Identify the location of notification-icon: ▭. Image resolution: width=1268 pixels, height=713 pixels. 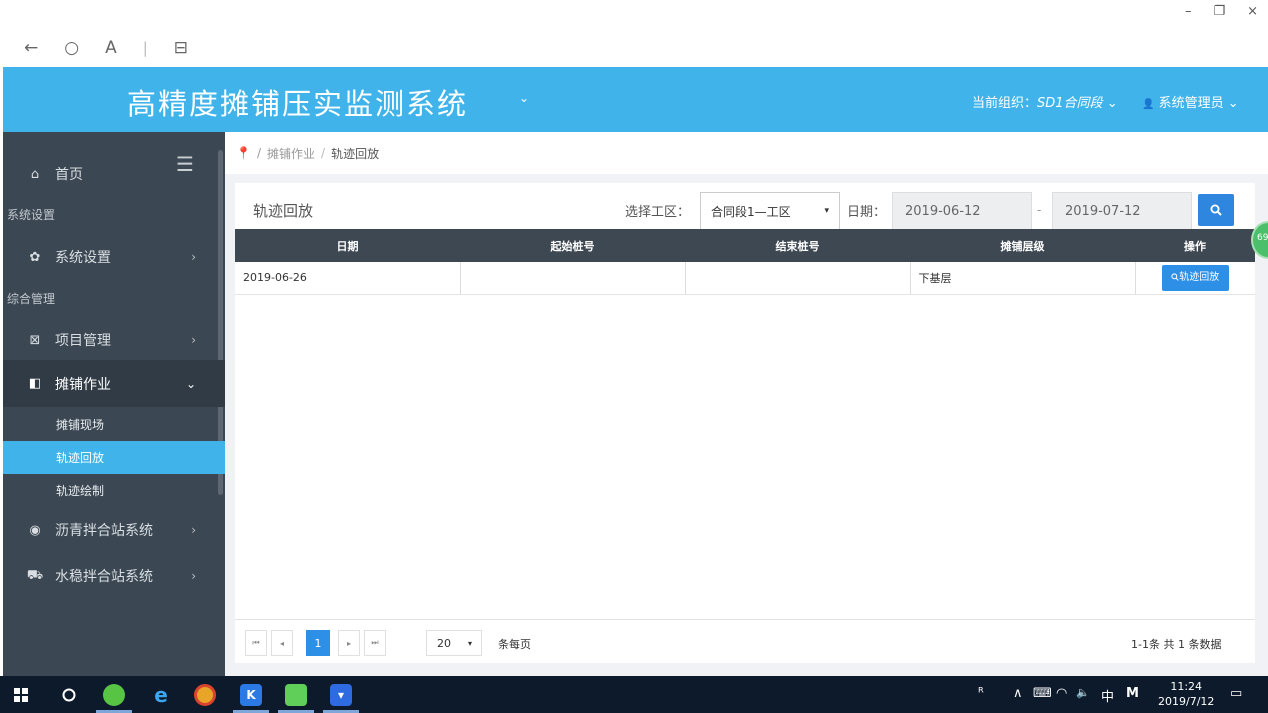
(1236, 693).